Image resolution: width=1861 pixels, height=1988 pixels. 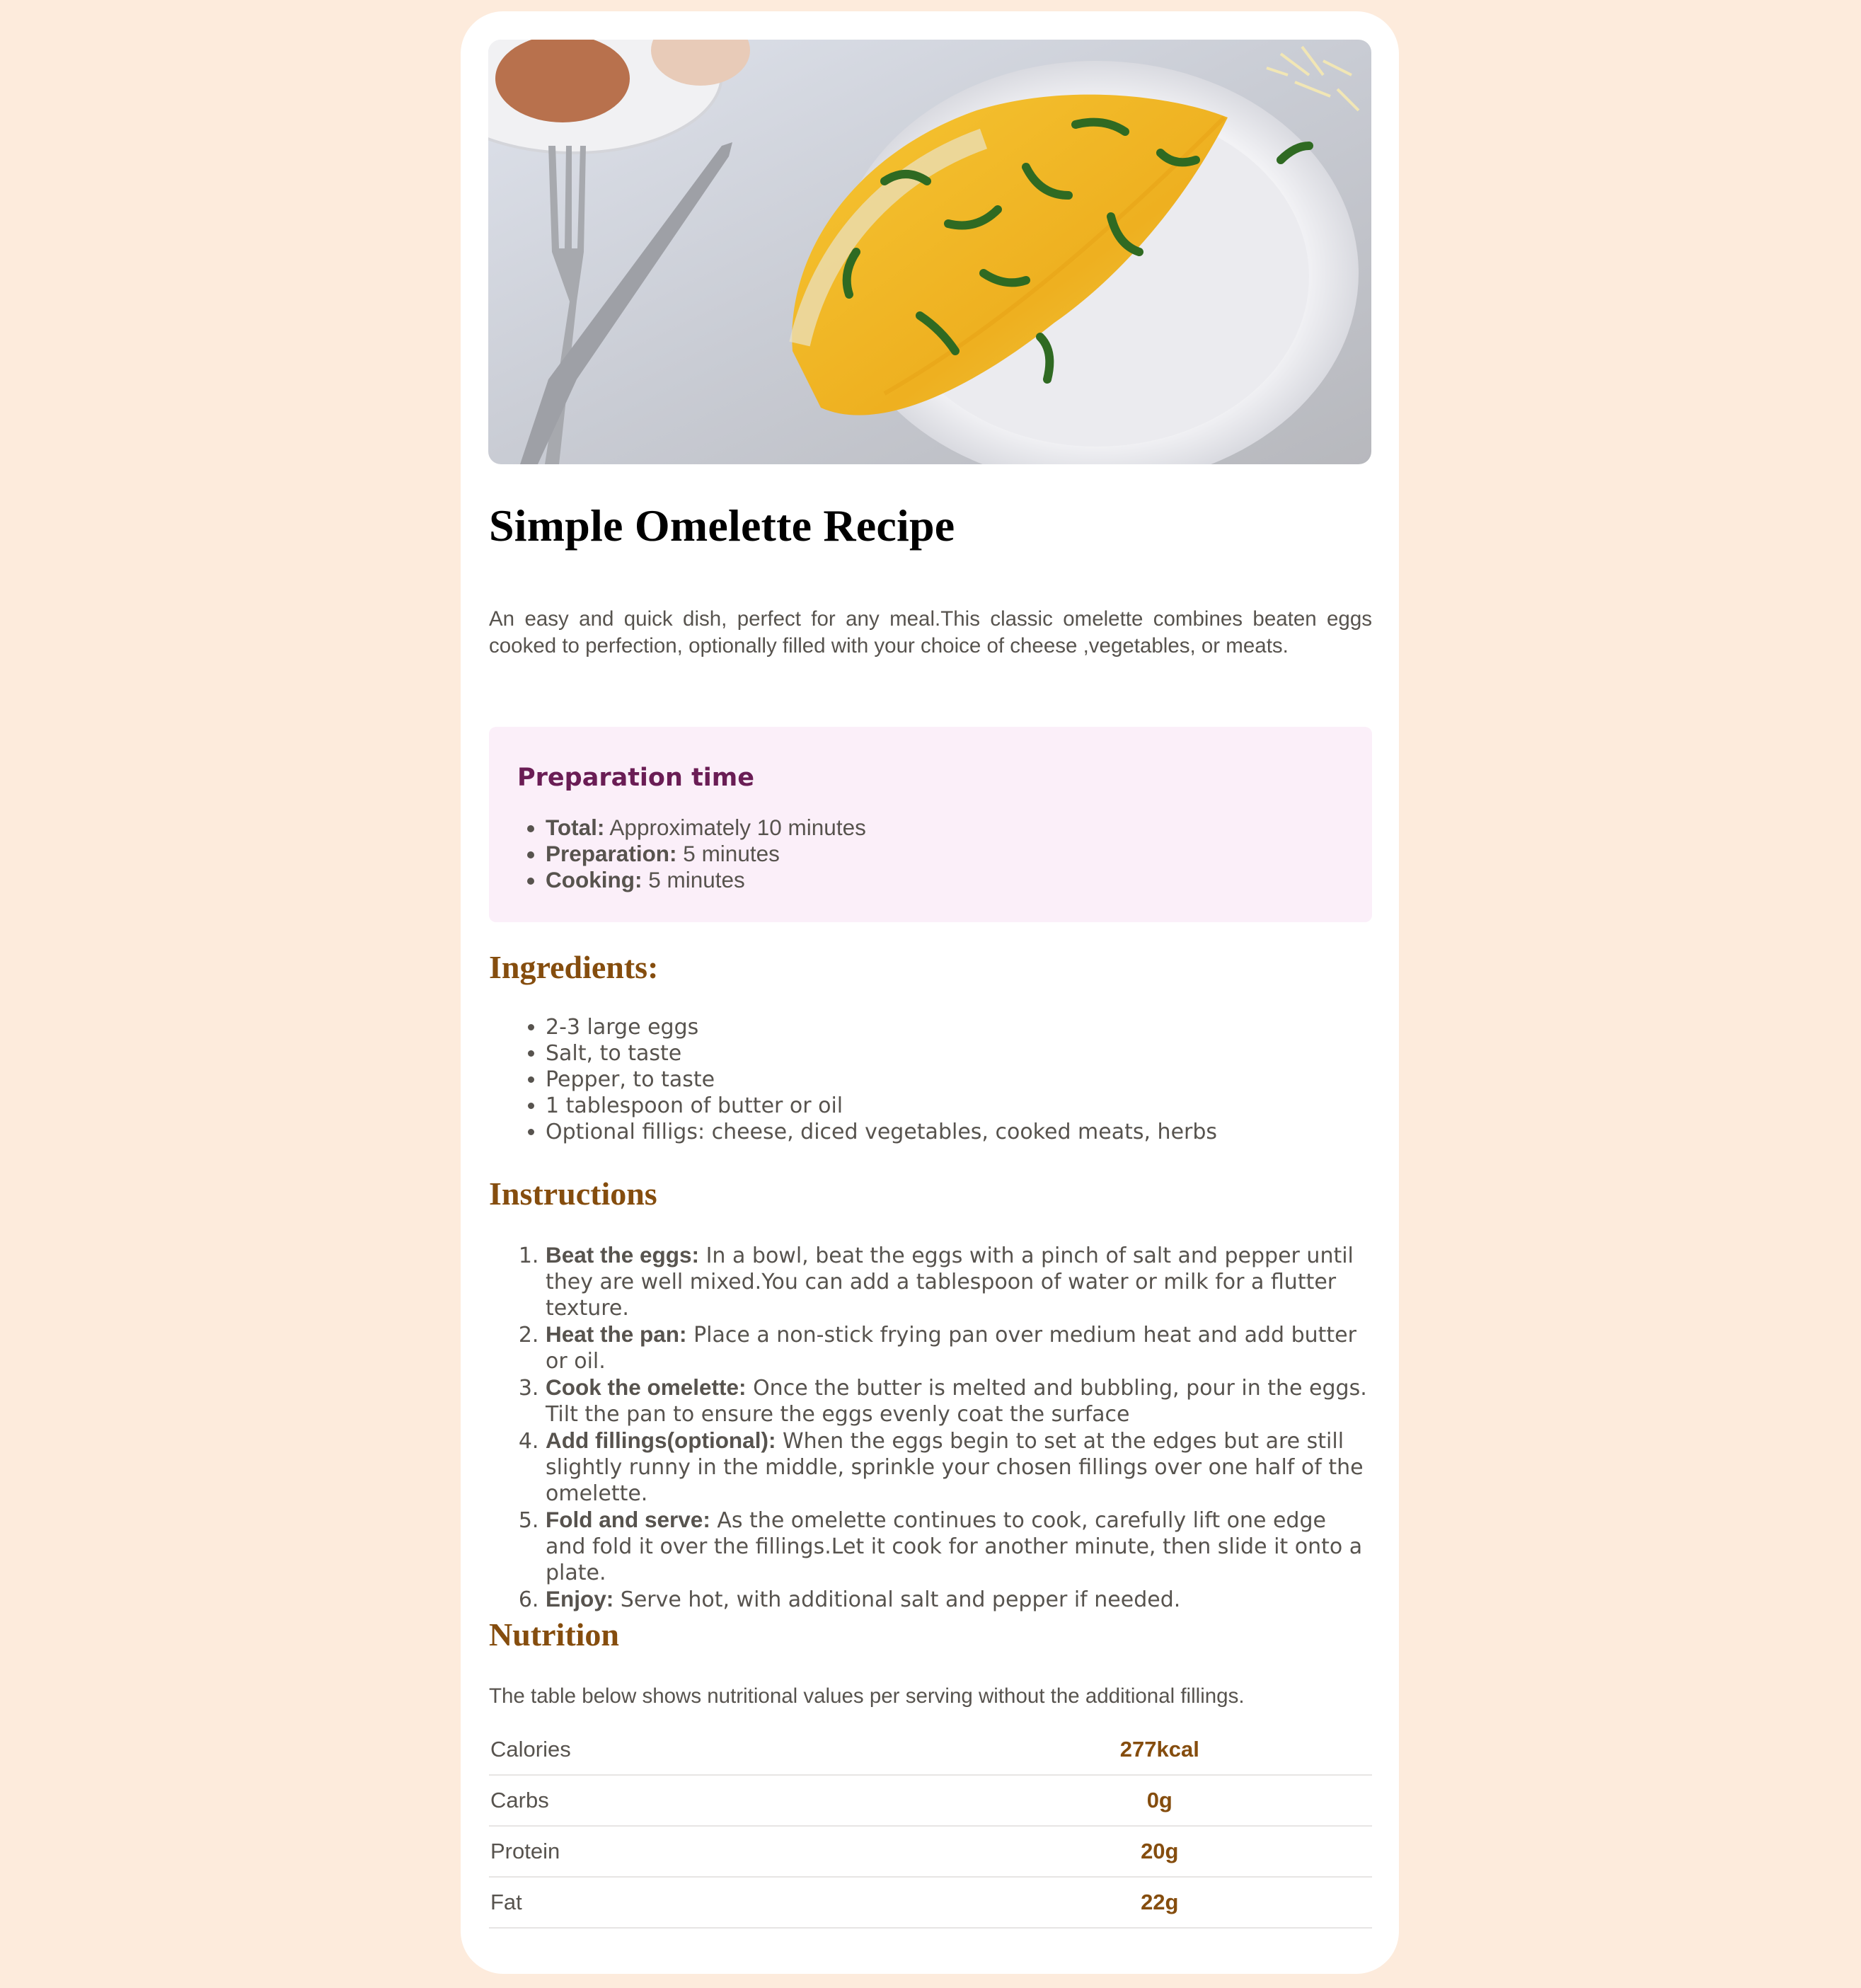 I want to click on table-row: Calories 277kcal, so click(x=930, y=1750).